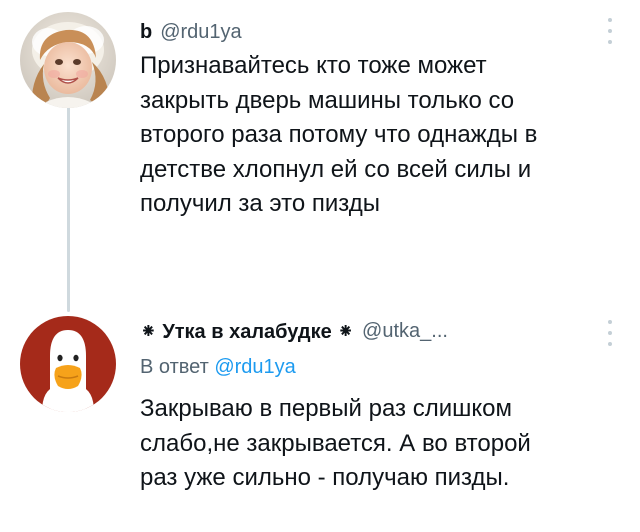 The image size is (640, 532). What do you see at coordinates (247, 331) in the screenshot?
I see `author-name: ⁕ Утка в халабудке ⁕` at bounding box center [247, 331].